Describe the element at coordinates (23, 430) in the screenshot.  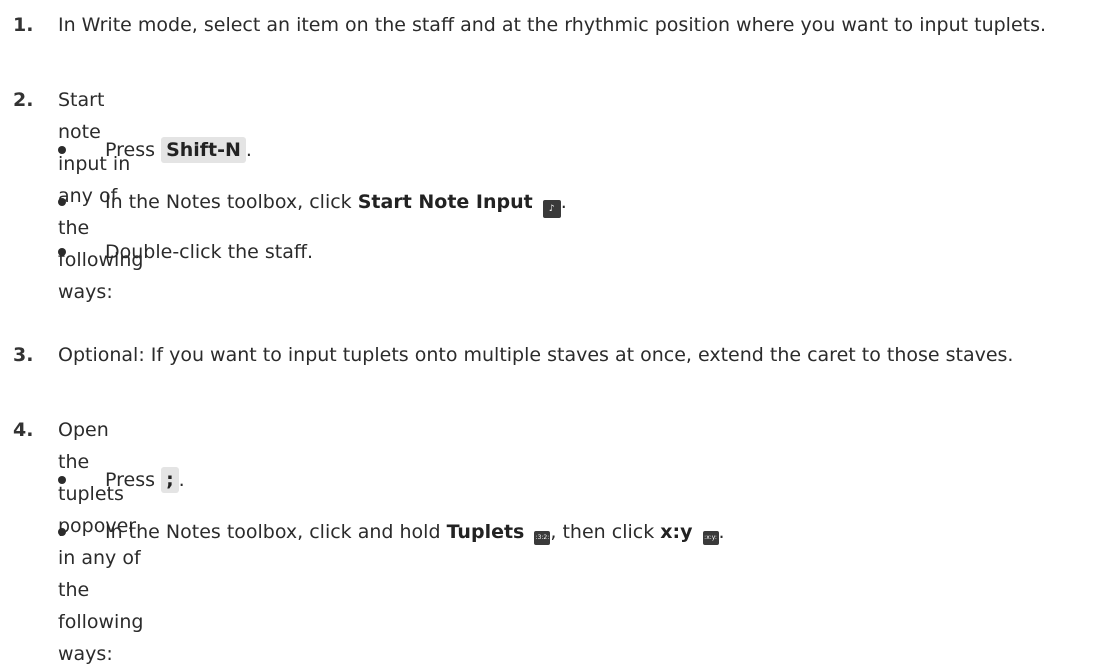
I see `step-number: 4.` at that location.